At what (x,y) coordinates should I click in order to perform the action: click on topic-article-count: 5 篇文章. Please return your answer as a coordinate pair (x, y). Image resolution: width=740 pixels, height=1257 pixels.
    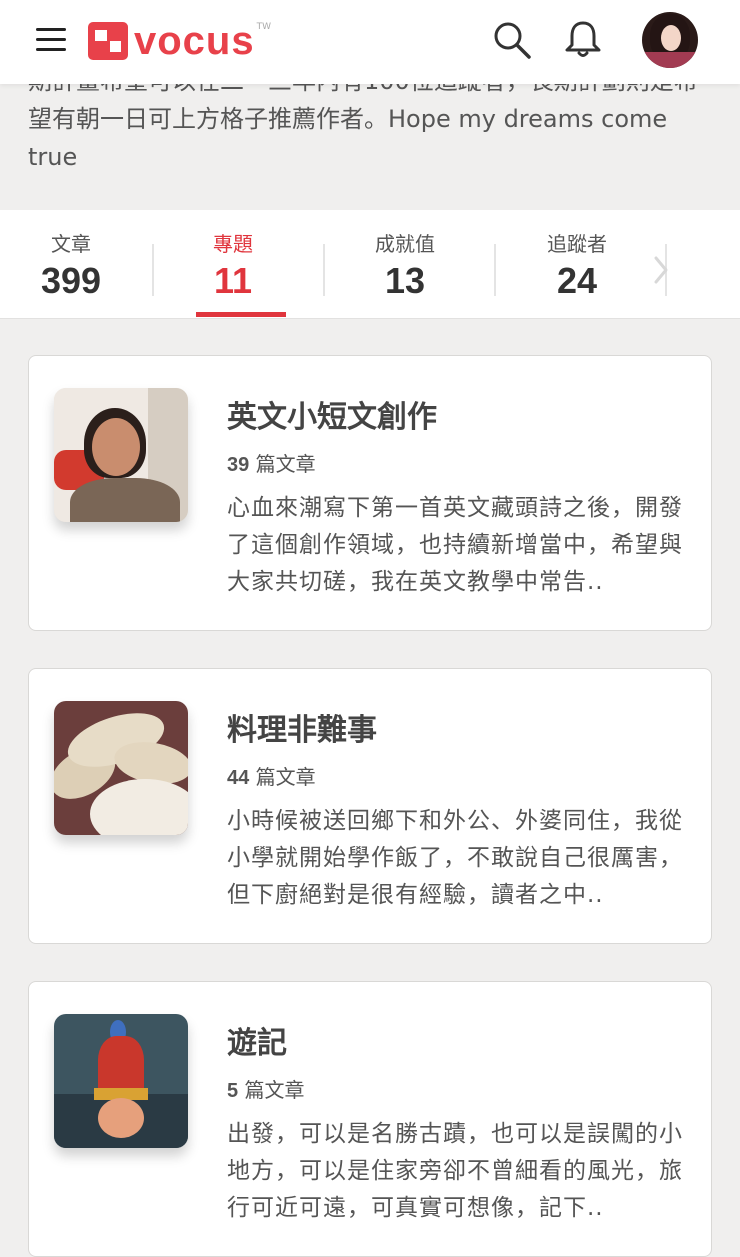
    Looking at the image, I should click on (265, 1088).